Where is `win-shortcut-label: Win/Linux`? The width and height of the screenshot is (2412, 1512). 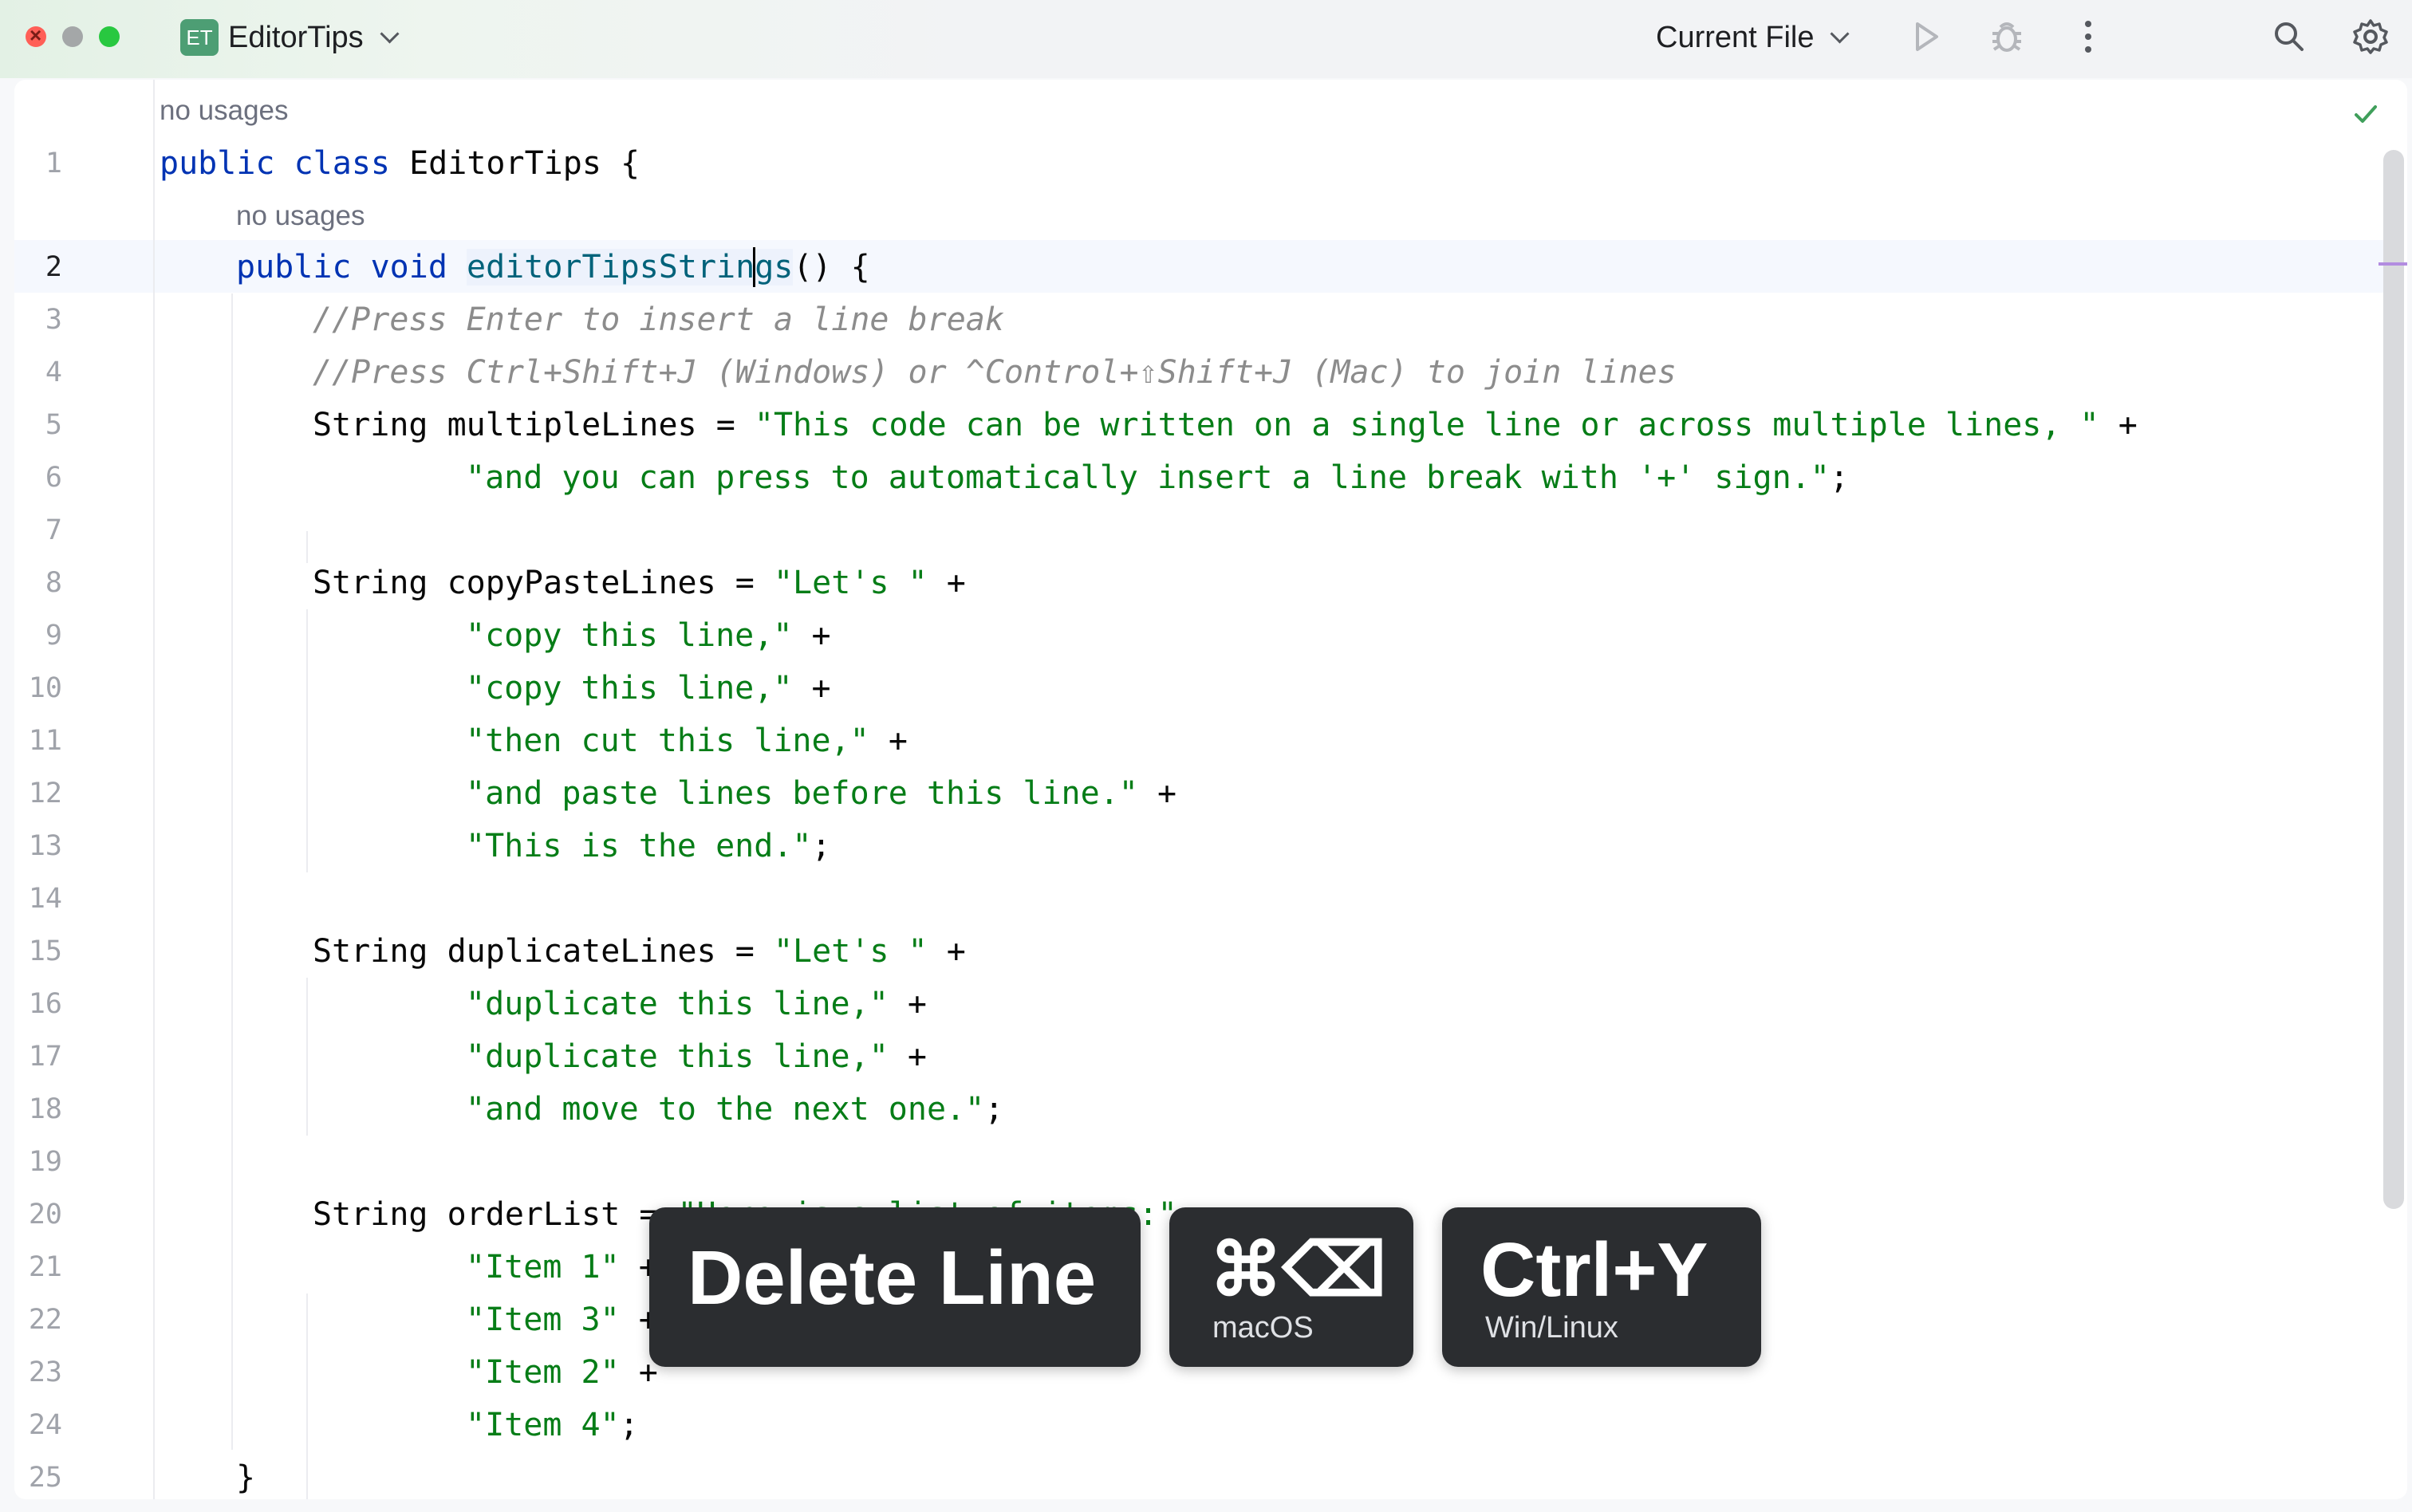
win-shortcut-label: Win/Linux is located at coordinates (1551, 1328).